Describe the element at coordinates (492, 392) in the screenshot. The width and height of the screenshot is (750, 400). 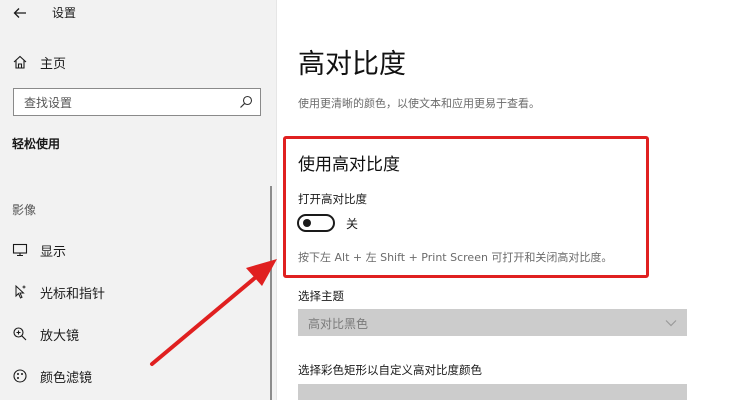
I see `custom-color-rectangle` at that location.